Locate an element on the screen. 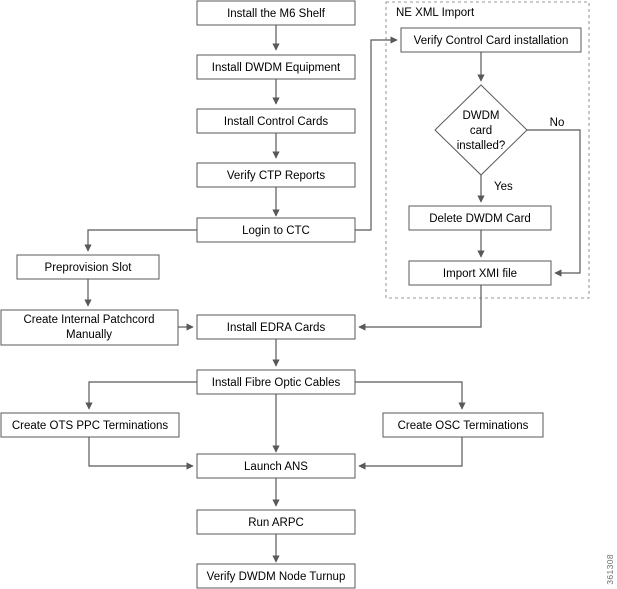  node-login-to-ctc: Login to CTC is located at coordinates (276, 230).